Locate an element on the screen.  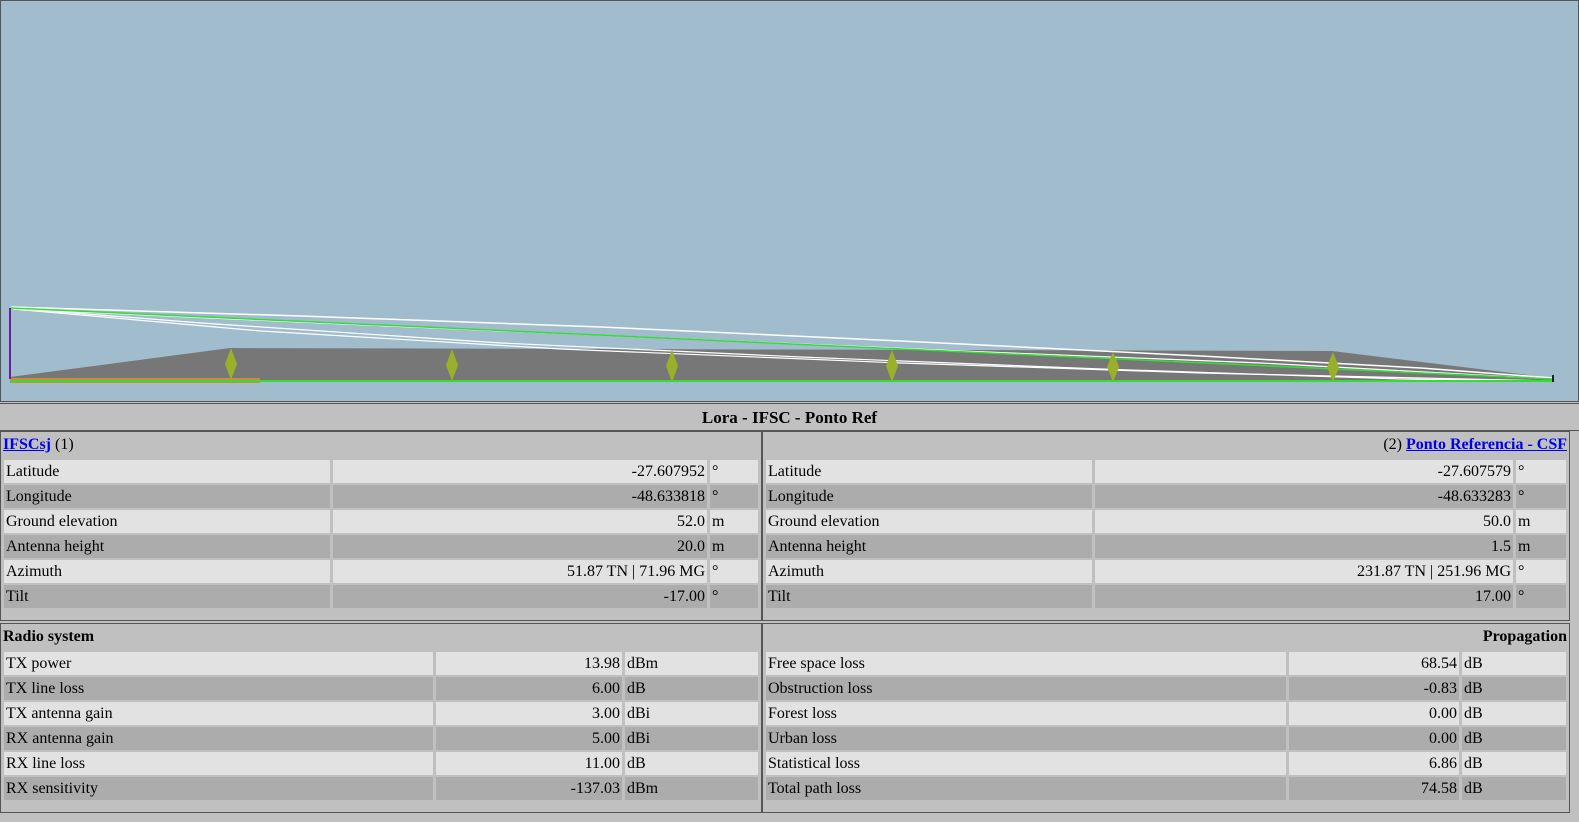
table-row: RX line loss 11.00 dB is located at coordinates (381, 763).